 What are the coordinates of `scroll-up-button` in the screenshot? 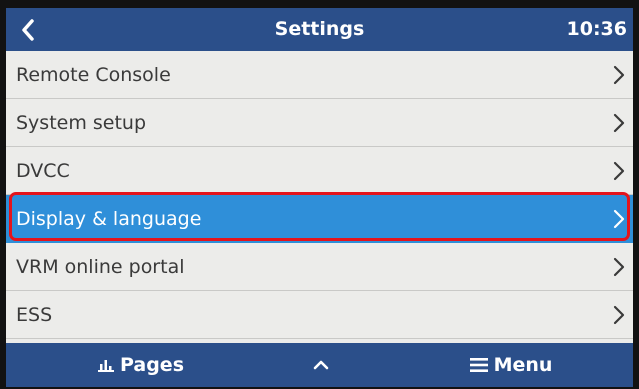 It's located at (321, 365).